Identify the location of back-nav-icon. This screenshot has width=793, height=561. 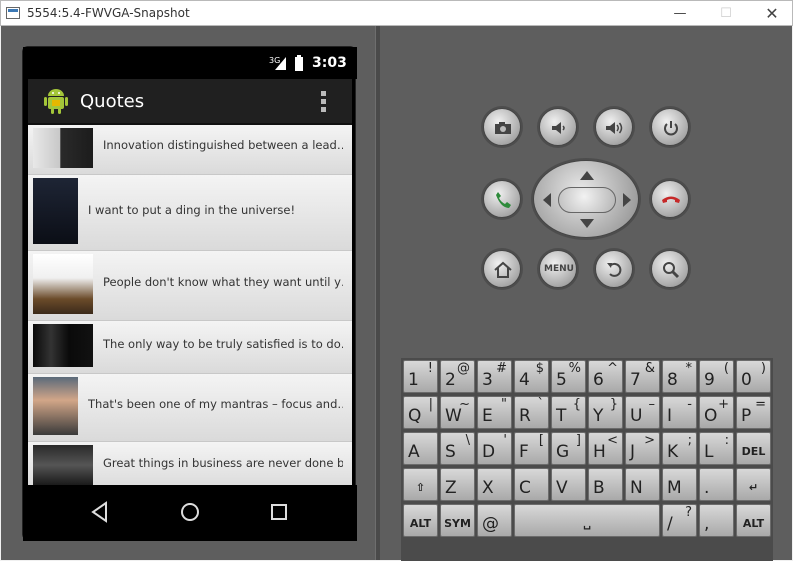
(100, 512).